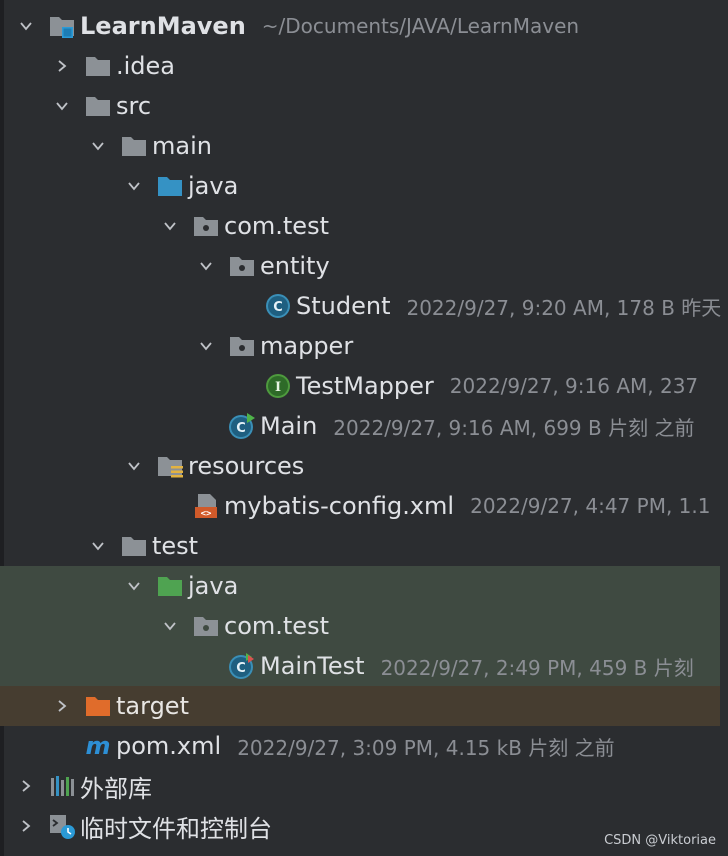 The height and width of the screenshot is (856, 728). I want to click on tree-row-test: test, so click(364, 546).